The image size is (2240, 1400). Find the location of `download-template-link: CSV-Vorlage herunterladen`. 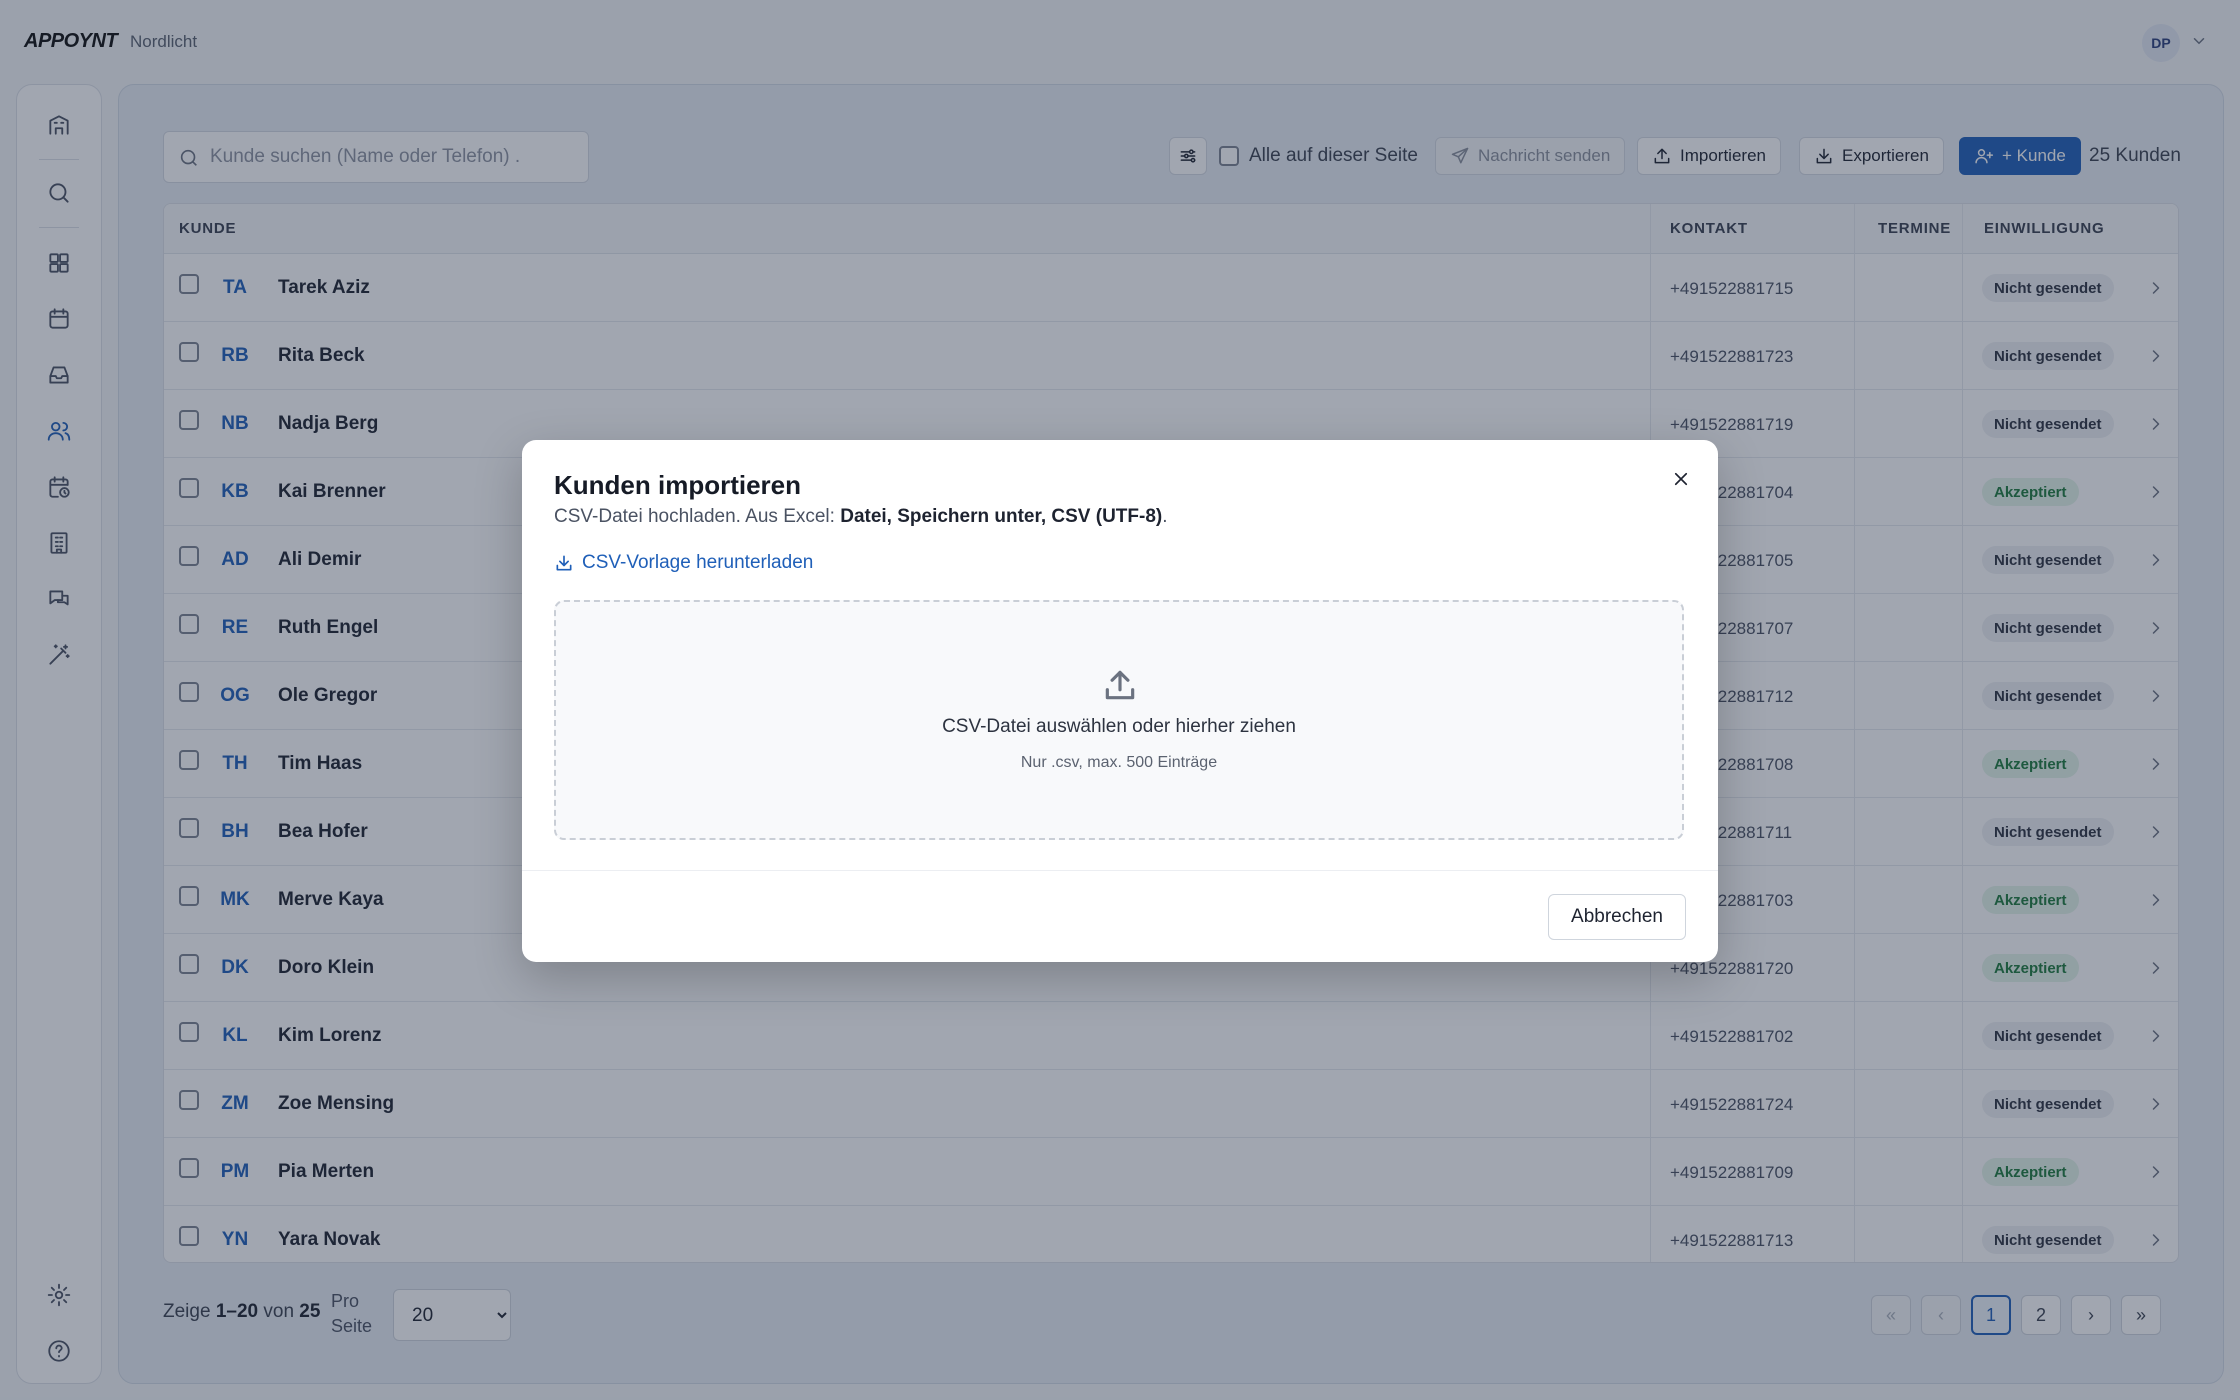

download-template-link: CSV-Vorlage herunterladen is located at coordinates (683, 563).